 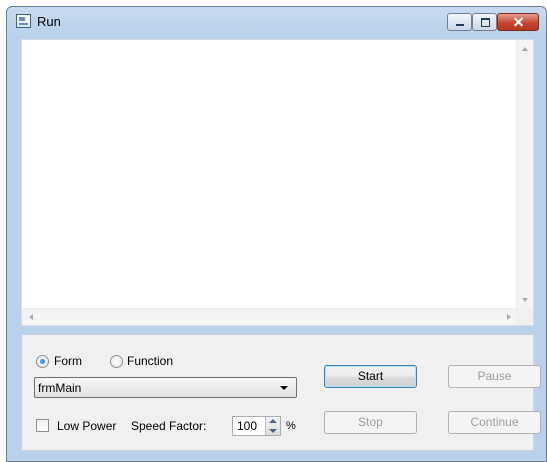 I want to click on scroll-down-icon, so click(x=525, y=300).